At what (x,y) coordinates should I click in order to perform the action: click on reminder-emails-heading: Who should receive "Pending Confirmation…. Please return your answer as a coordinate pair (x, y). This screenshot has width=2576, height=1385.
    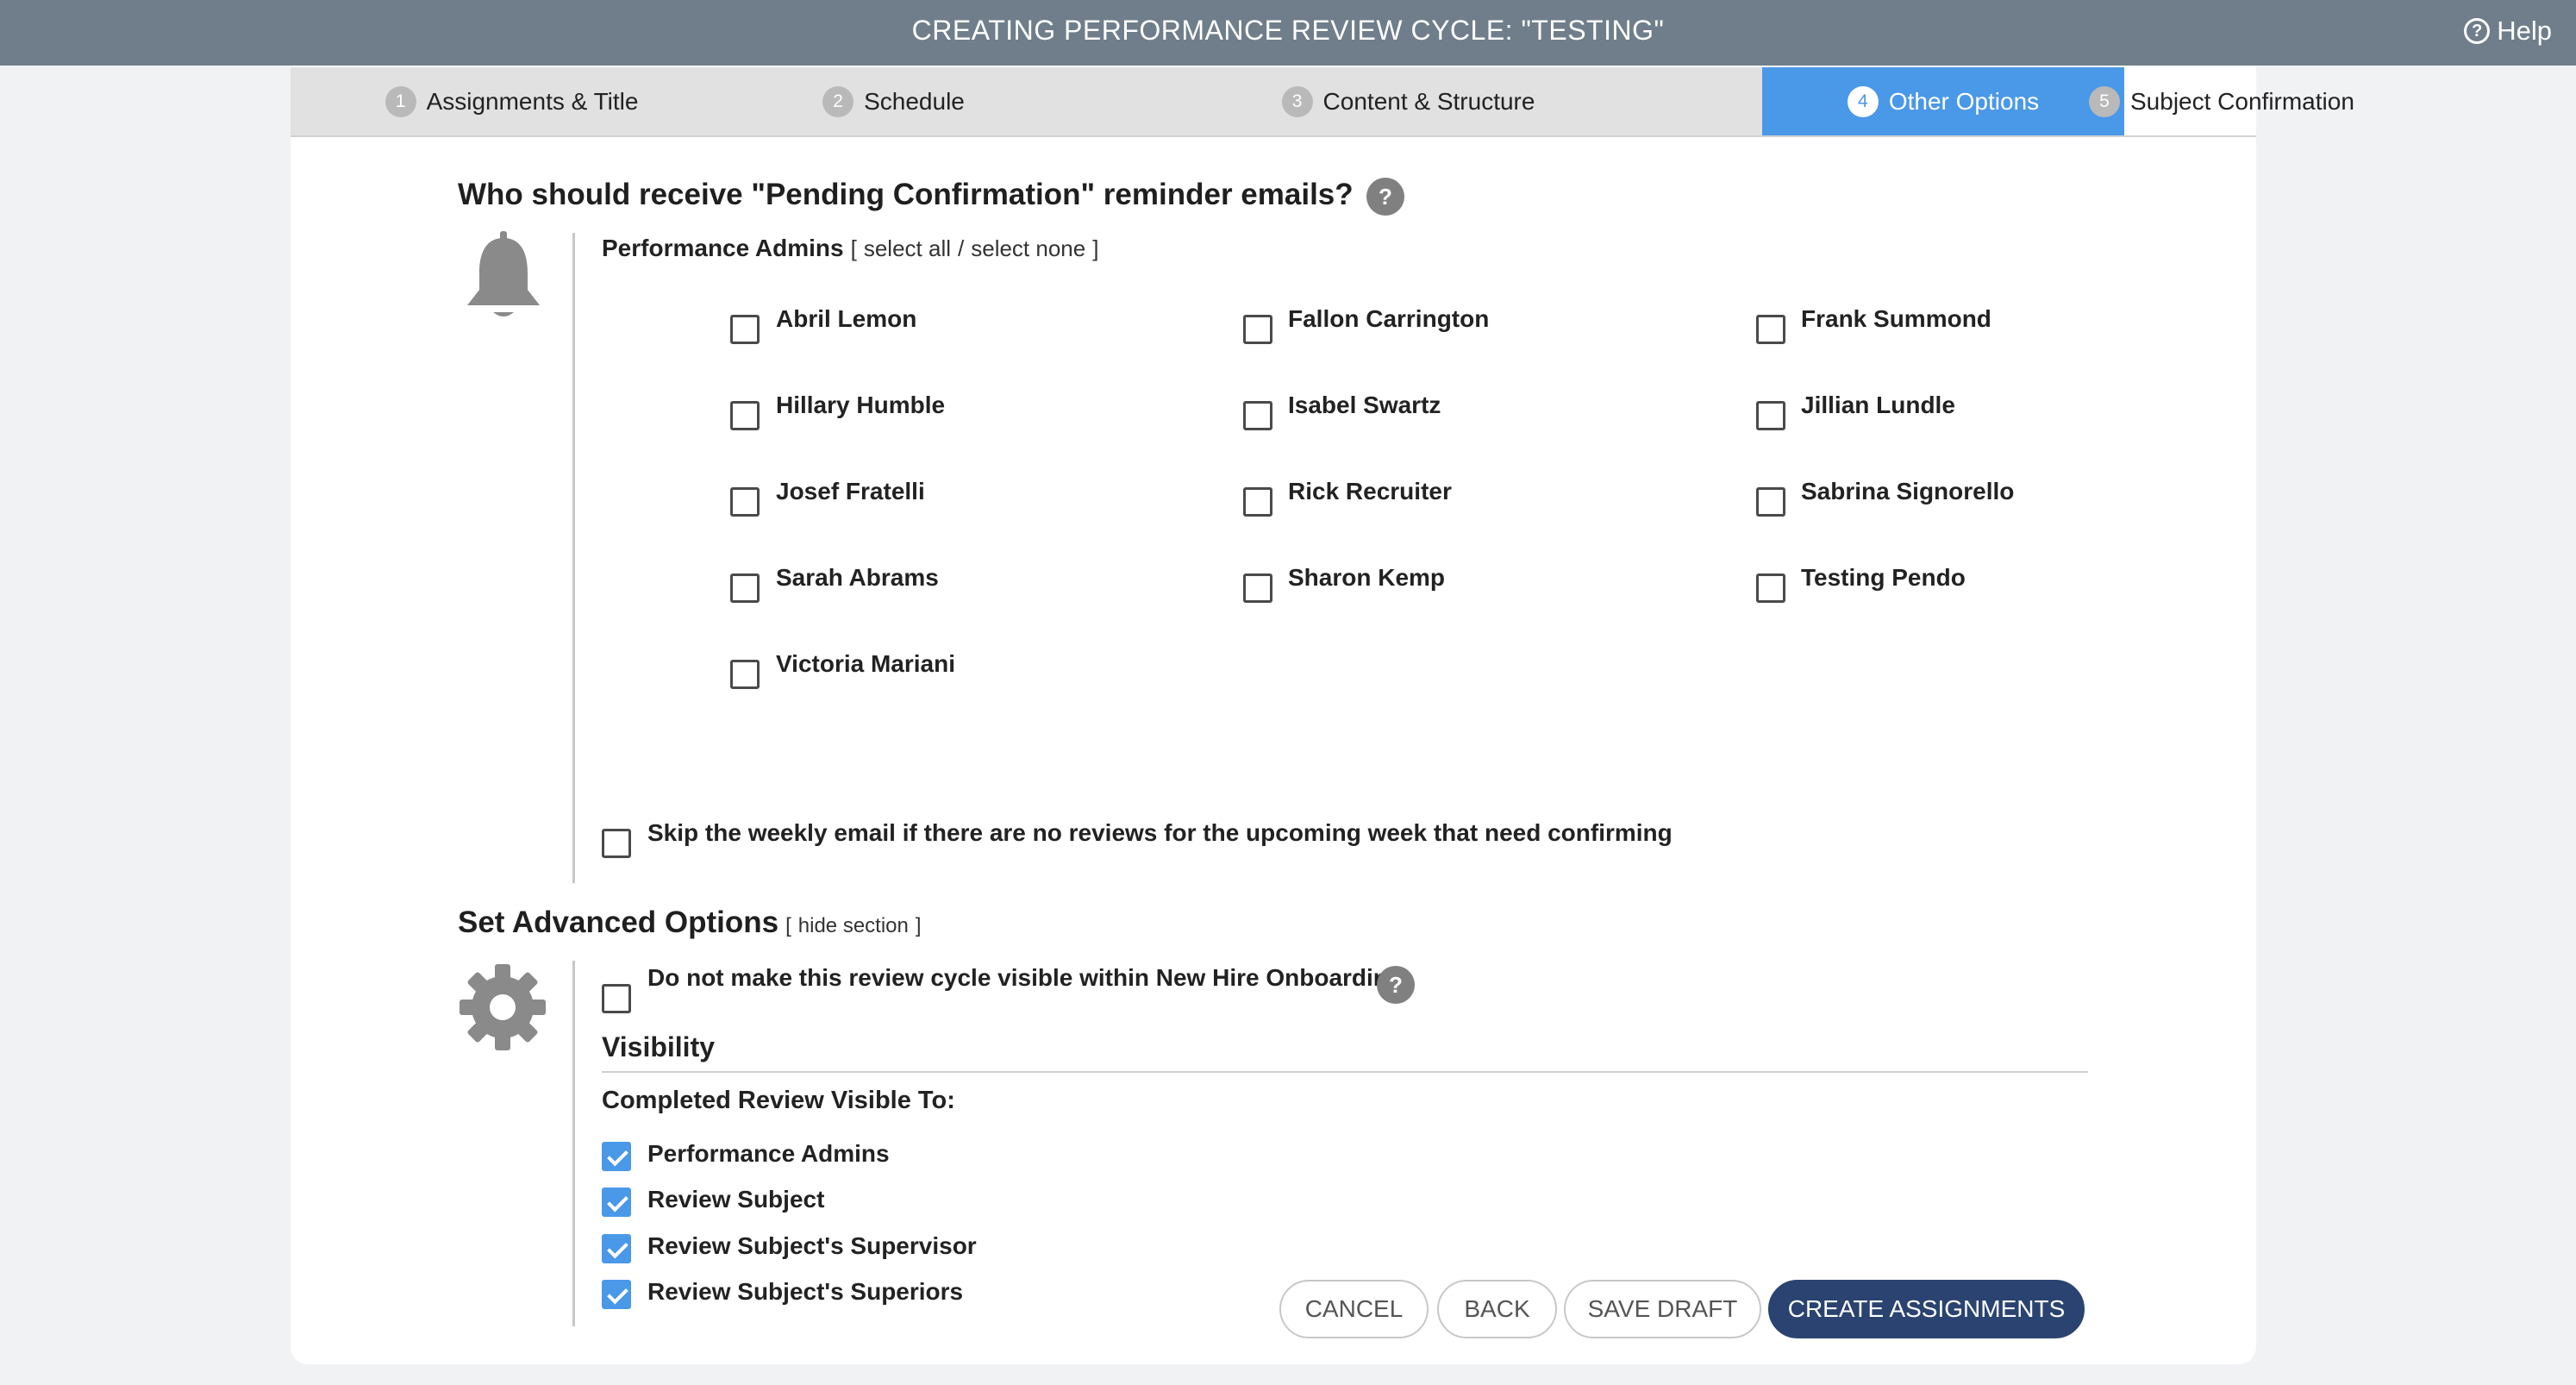
    Looking at the image, I should click on (906, 194).